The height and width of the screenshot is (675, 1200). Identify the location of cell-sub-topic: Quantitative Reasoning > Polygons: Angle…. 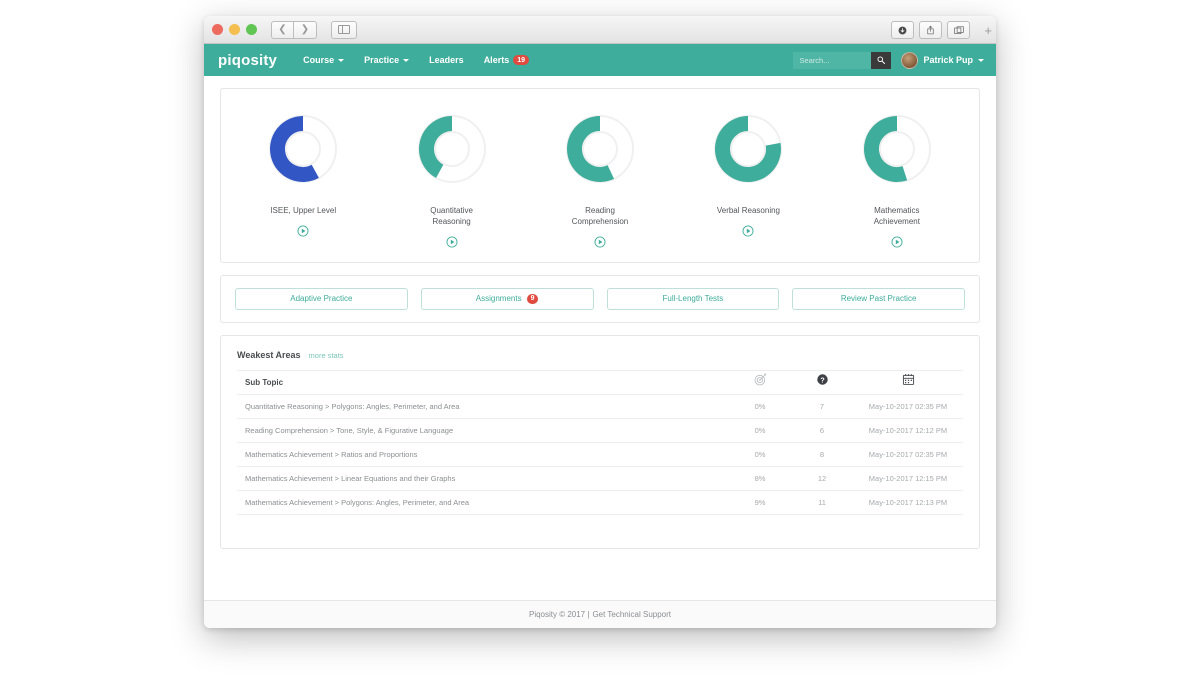
(483, 406).